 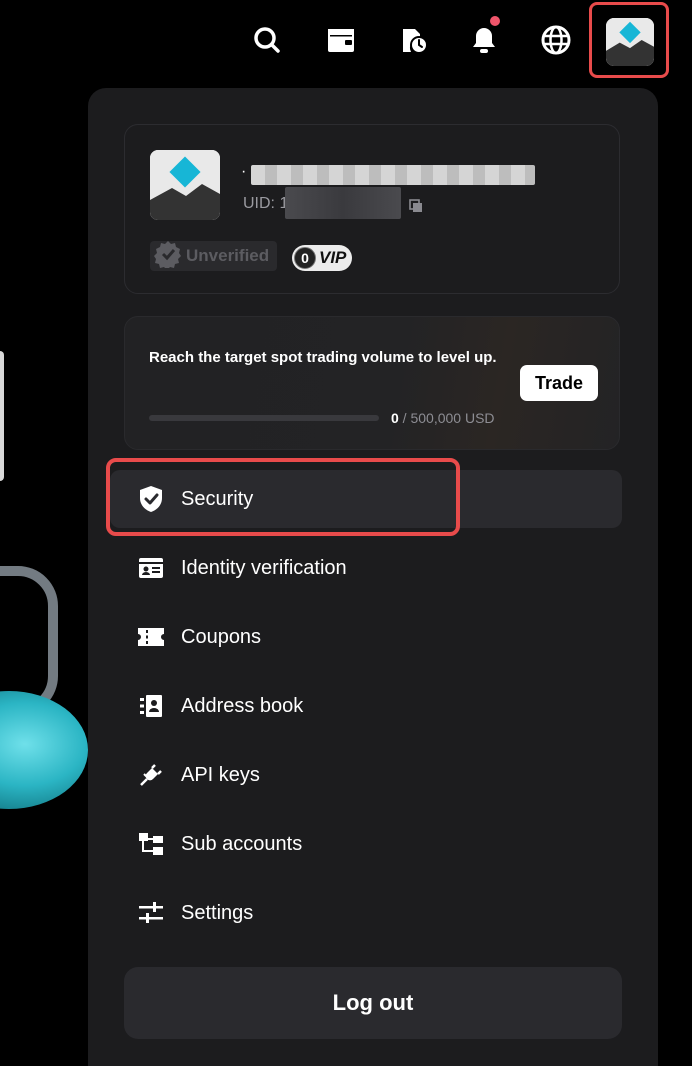 What do you see at coordinates (168, 256) in the screenshot?
I see `verified-badge-icon` at bounding box center [168, 256].